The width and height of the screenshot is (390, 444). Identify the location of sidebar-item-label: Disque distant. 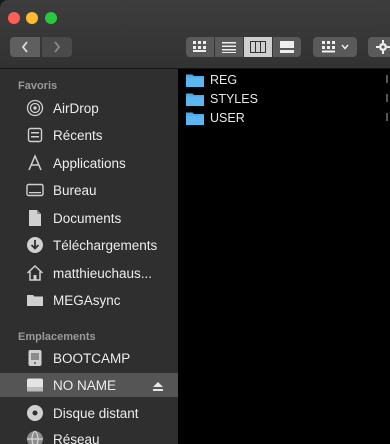
(96, 413).